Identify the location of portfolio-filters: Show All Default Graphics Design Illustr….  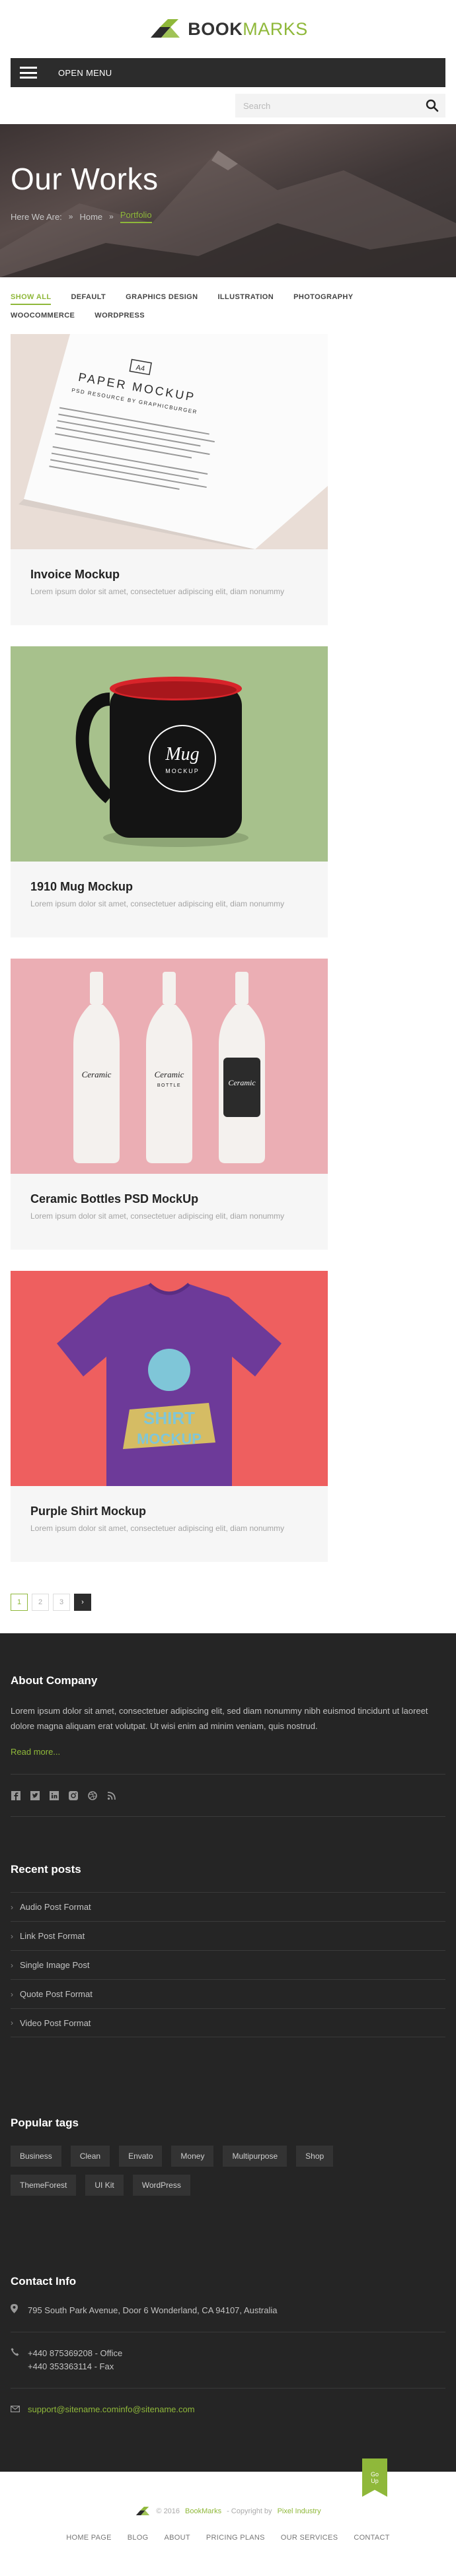
(198, 299).